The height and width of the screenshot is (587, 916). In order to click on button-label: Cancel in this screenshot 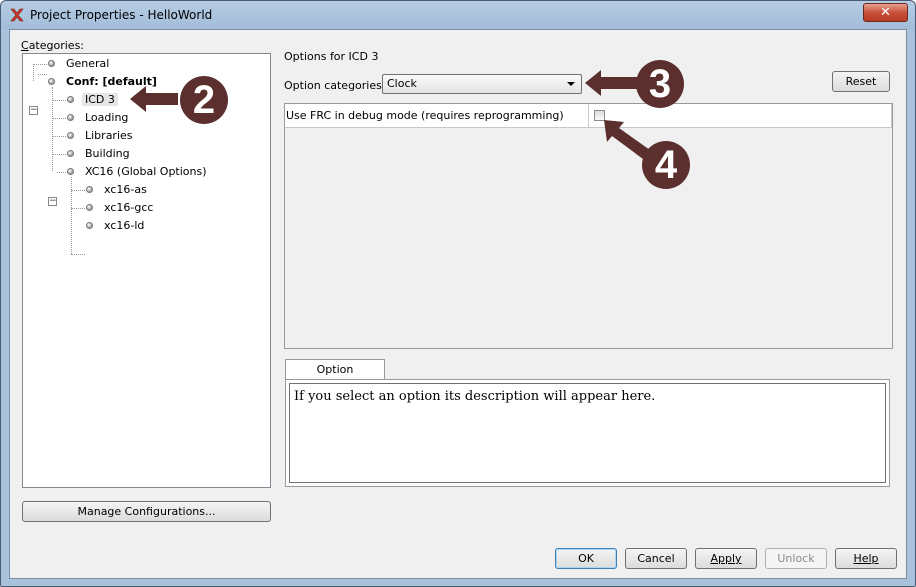, I will do `click(656, 558)`.